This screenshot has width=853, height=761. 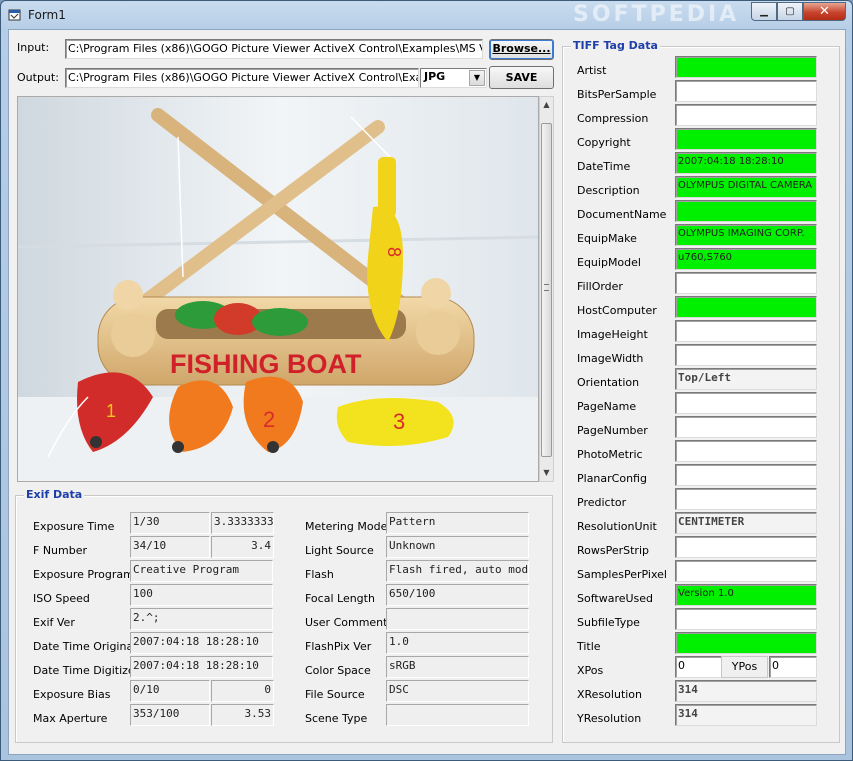 I want to click on tiff-label: BitsPerSample, so click(x=617, y=94).